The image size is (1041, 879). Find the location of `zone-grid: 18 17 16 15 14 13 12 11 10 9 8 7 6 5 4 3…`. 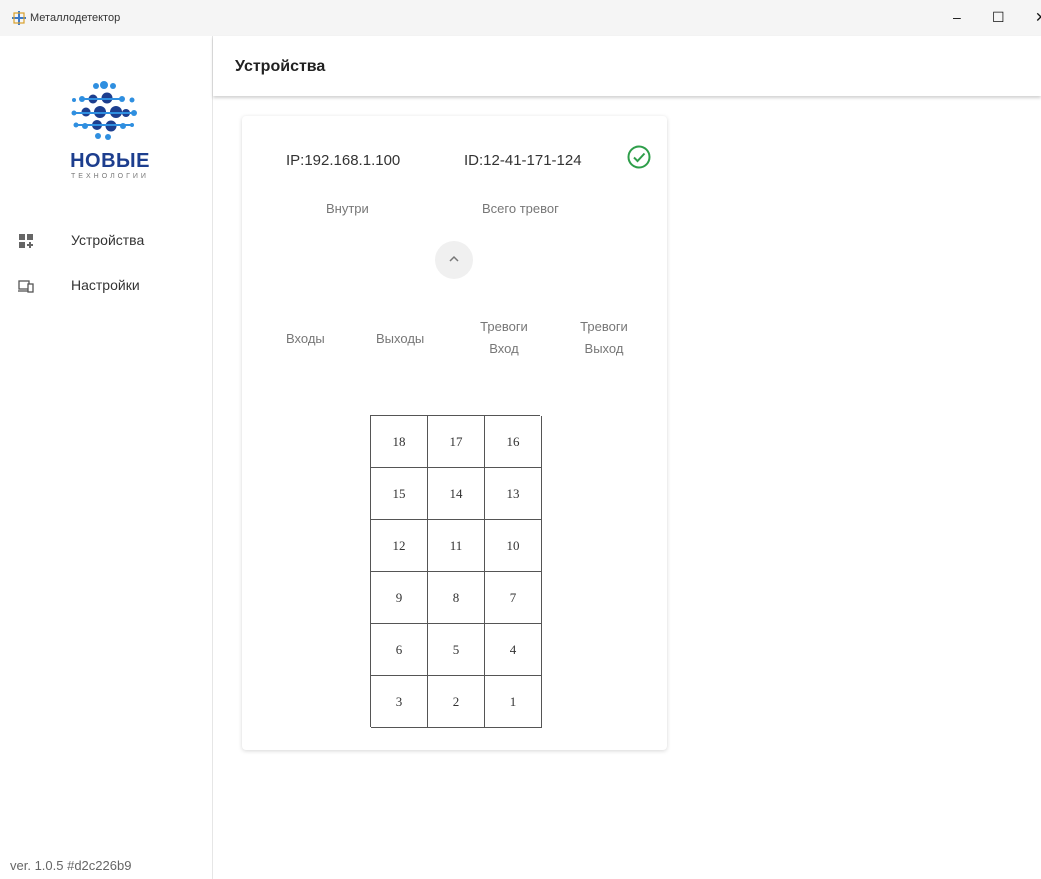

zone-grid: 18 17 16 15 14 13 12 11 10 9 8 7 6 5 4 3… is located at coordinates (456, 571).